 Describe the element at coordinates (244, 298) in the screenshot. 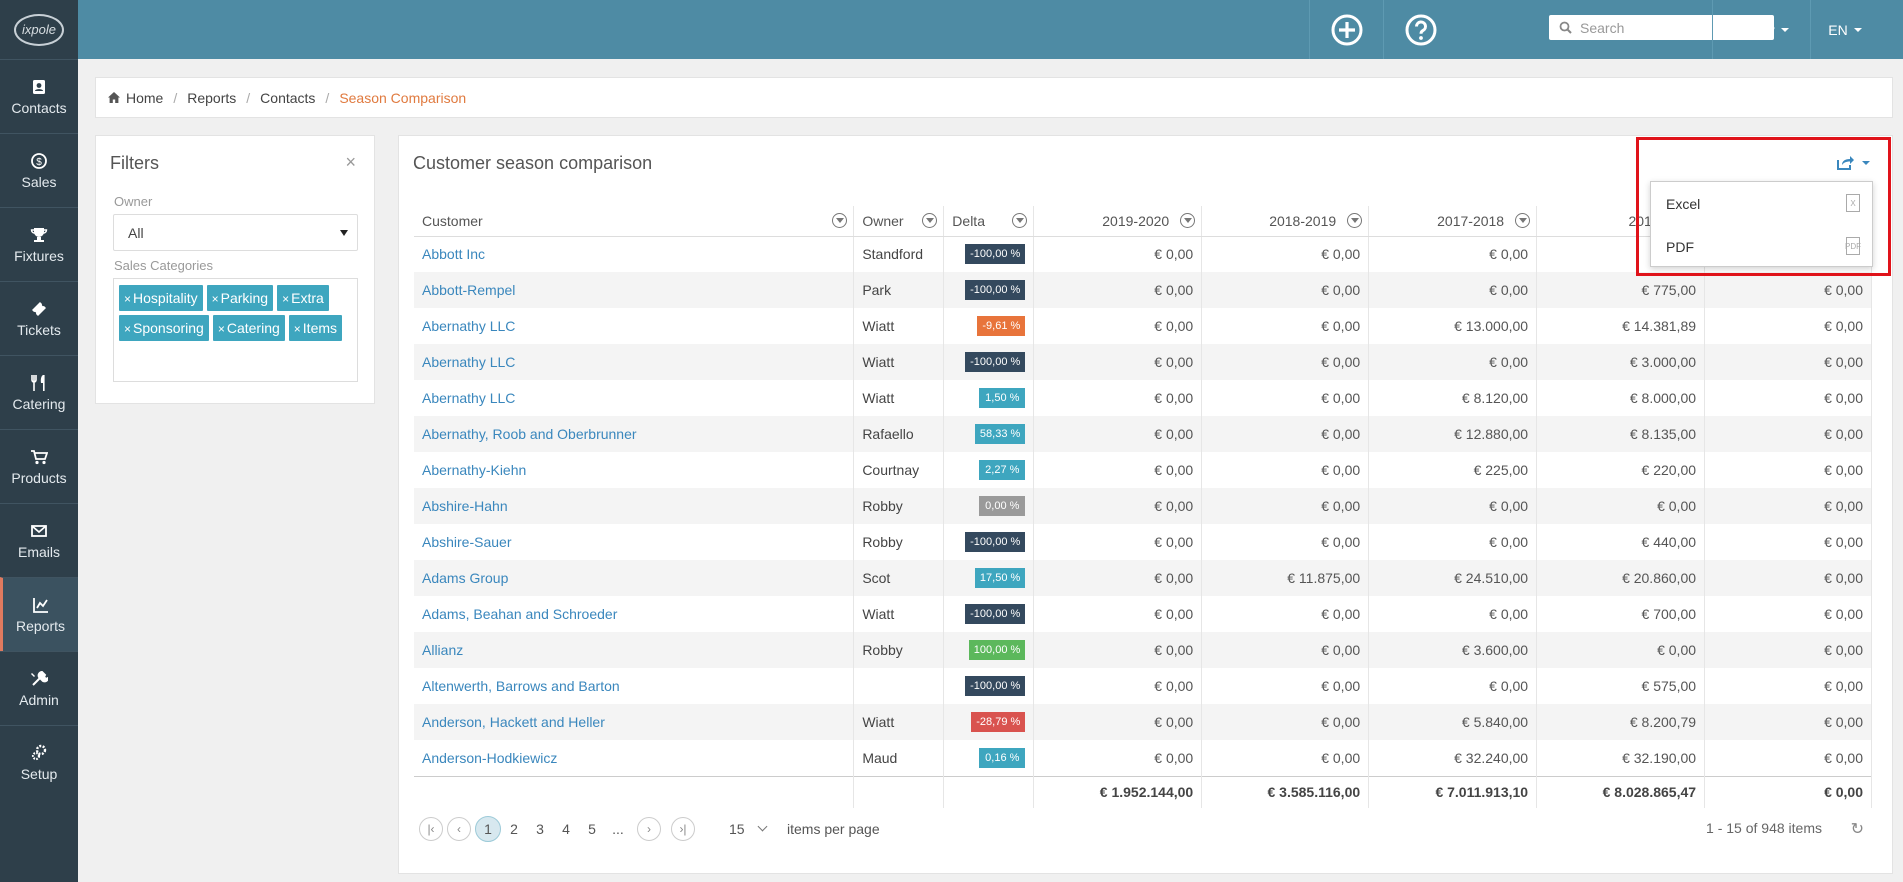

I see `tag-label: Parking` at that location.